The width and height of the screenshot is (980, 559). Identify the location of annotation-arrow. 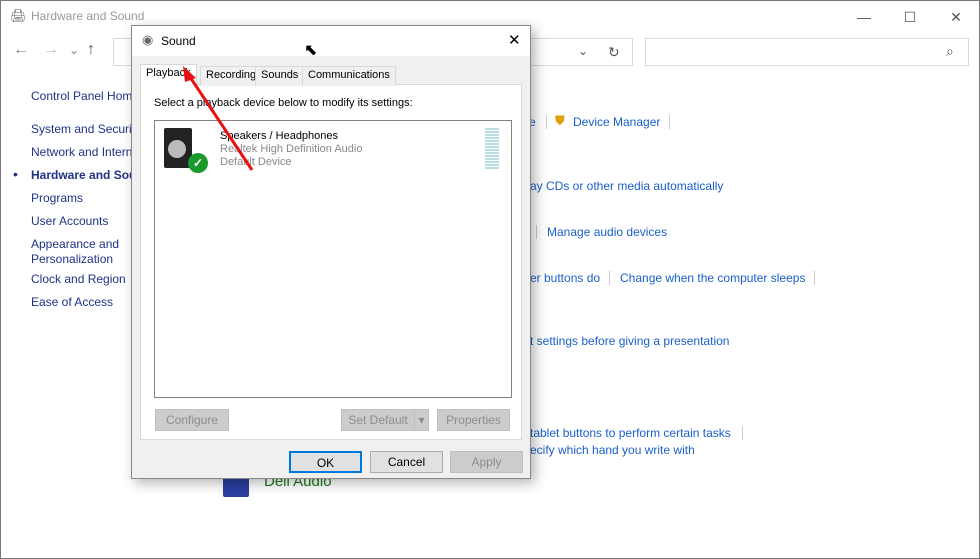
(218, 118).